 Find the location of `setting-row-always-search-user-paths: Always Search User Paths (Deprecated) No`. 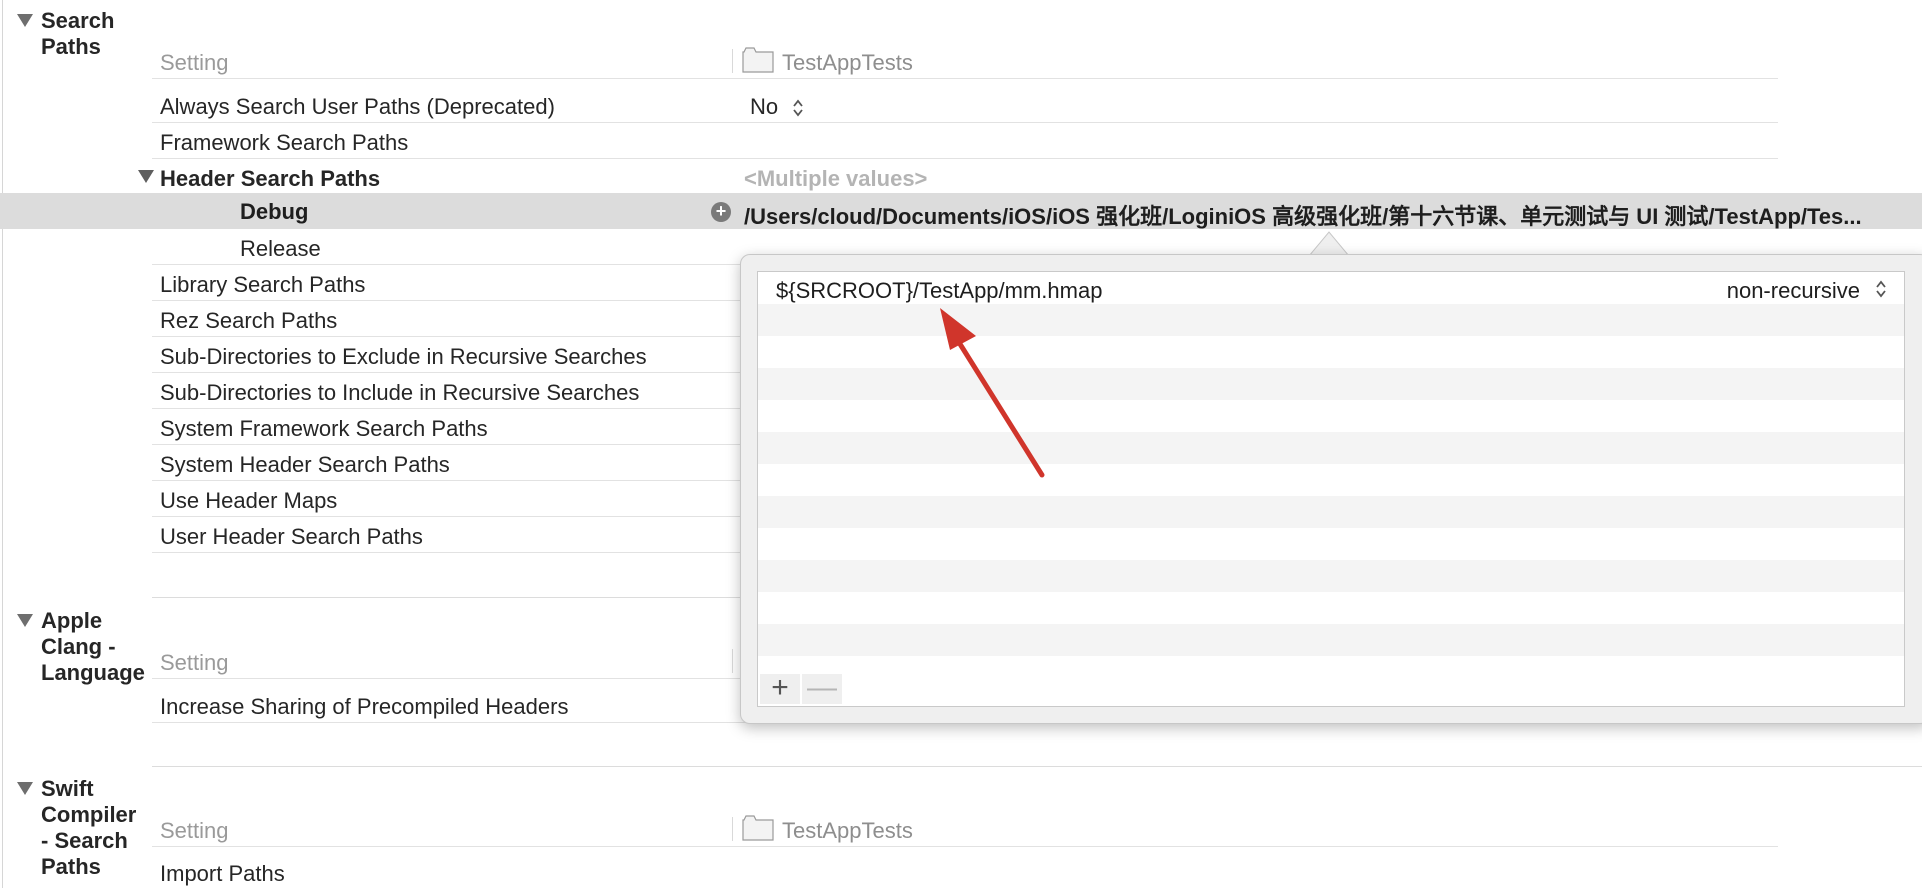

setting-row-always-search-user-paths: Always Search User Paths (Deprecated) No is located at coordinates (965, 105).